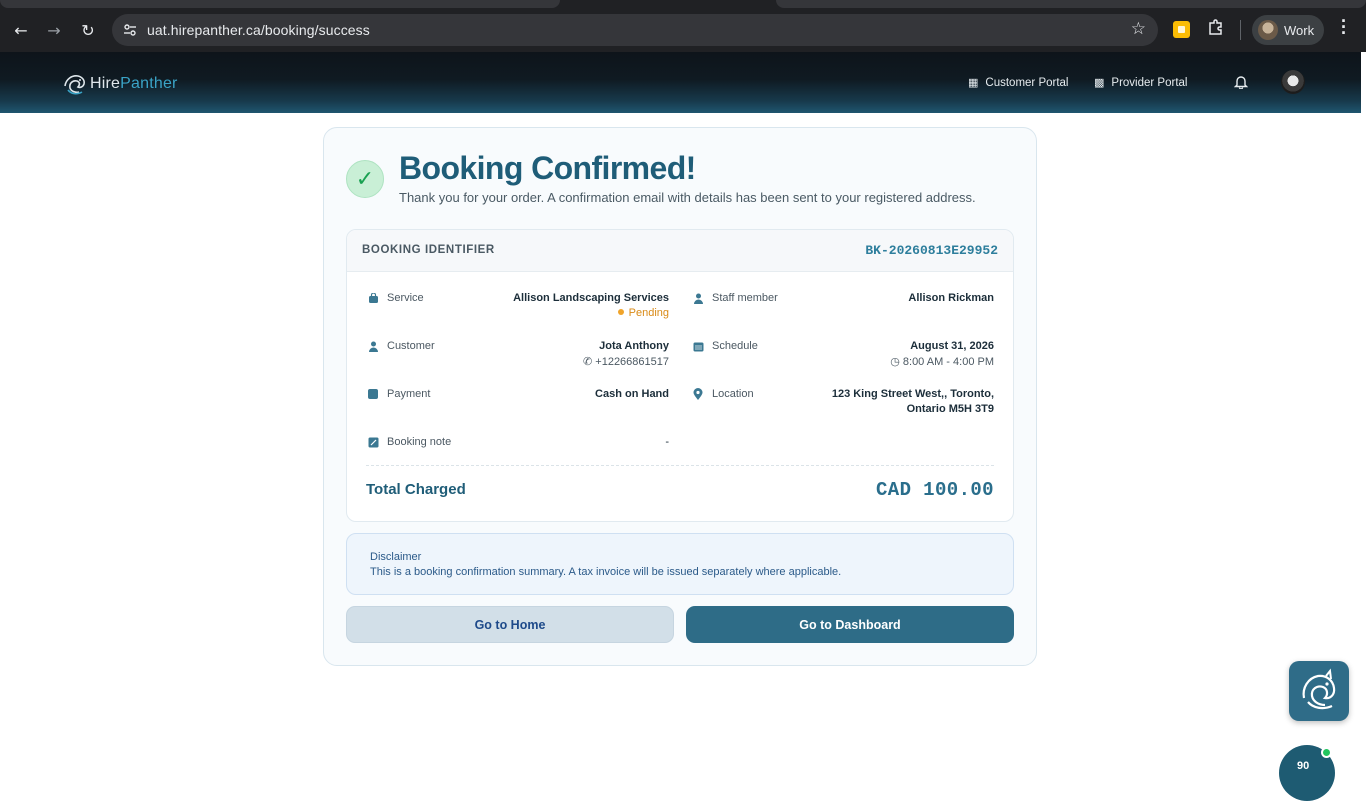 This screenshot has width=1366, height=801. Describe the element at coordinates (411, 346) in the screenshot. I see `customer-label-text: Customer` at that location.